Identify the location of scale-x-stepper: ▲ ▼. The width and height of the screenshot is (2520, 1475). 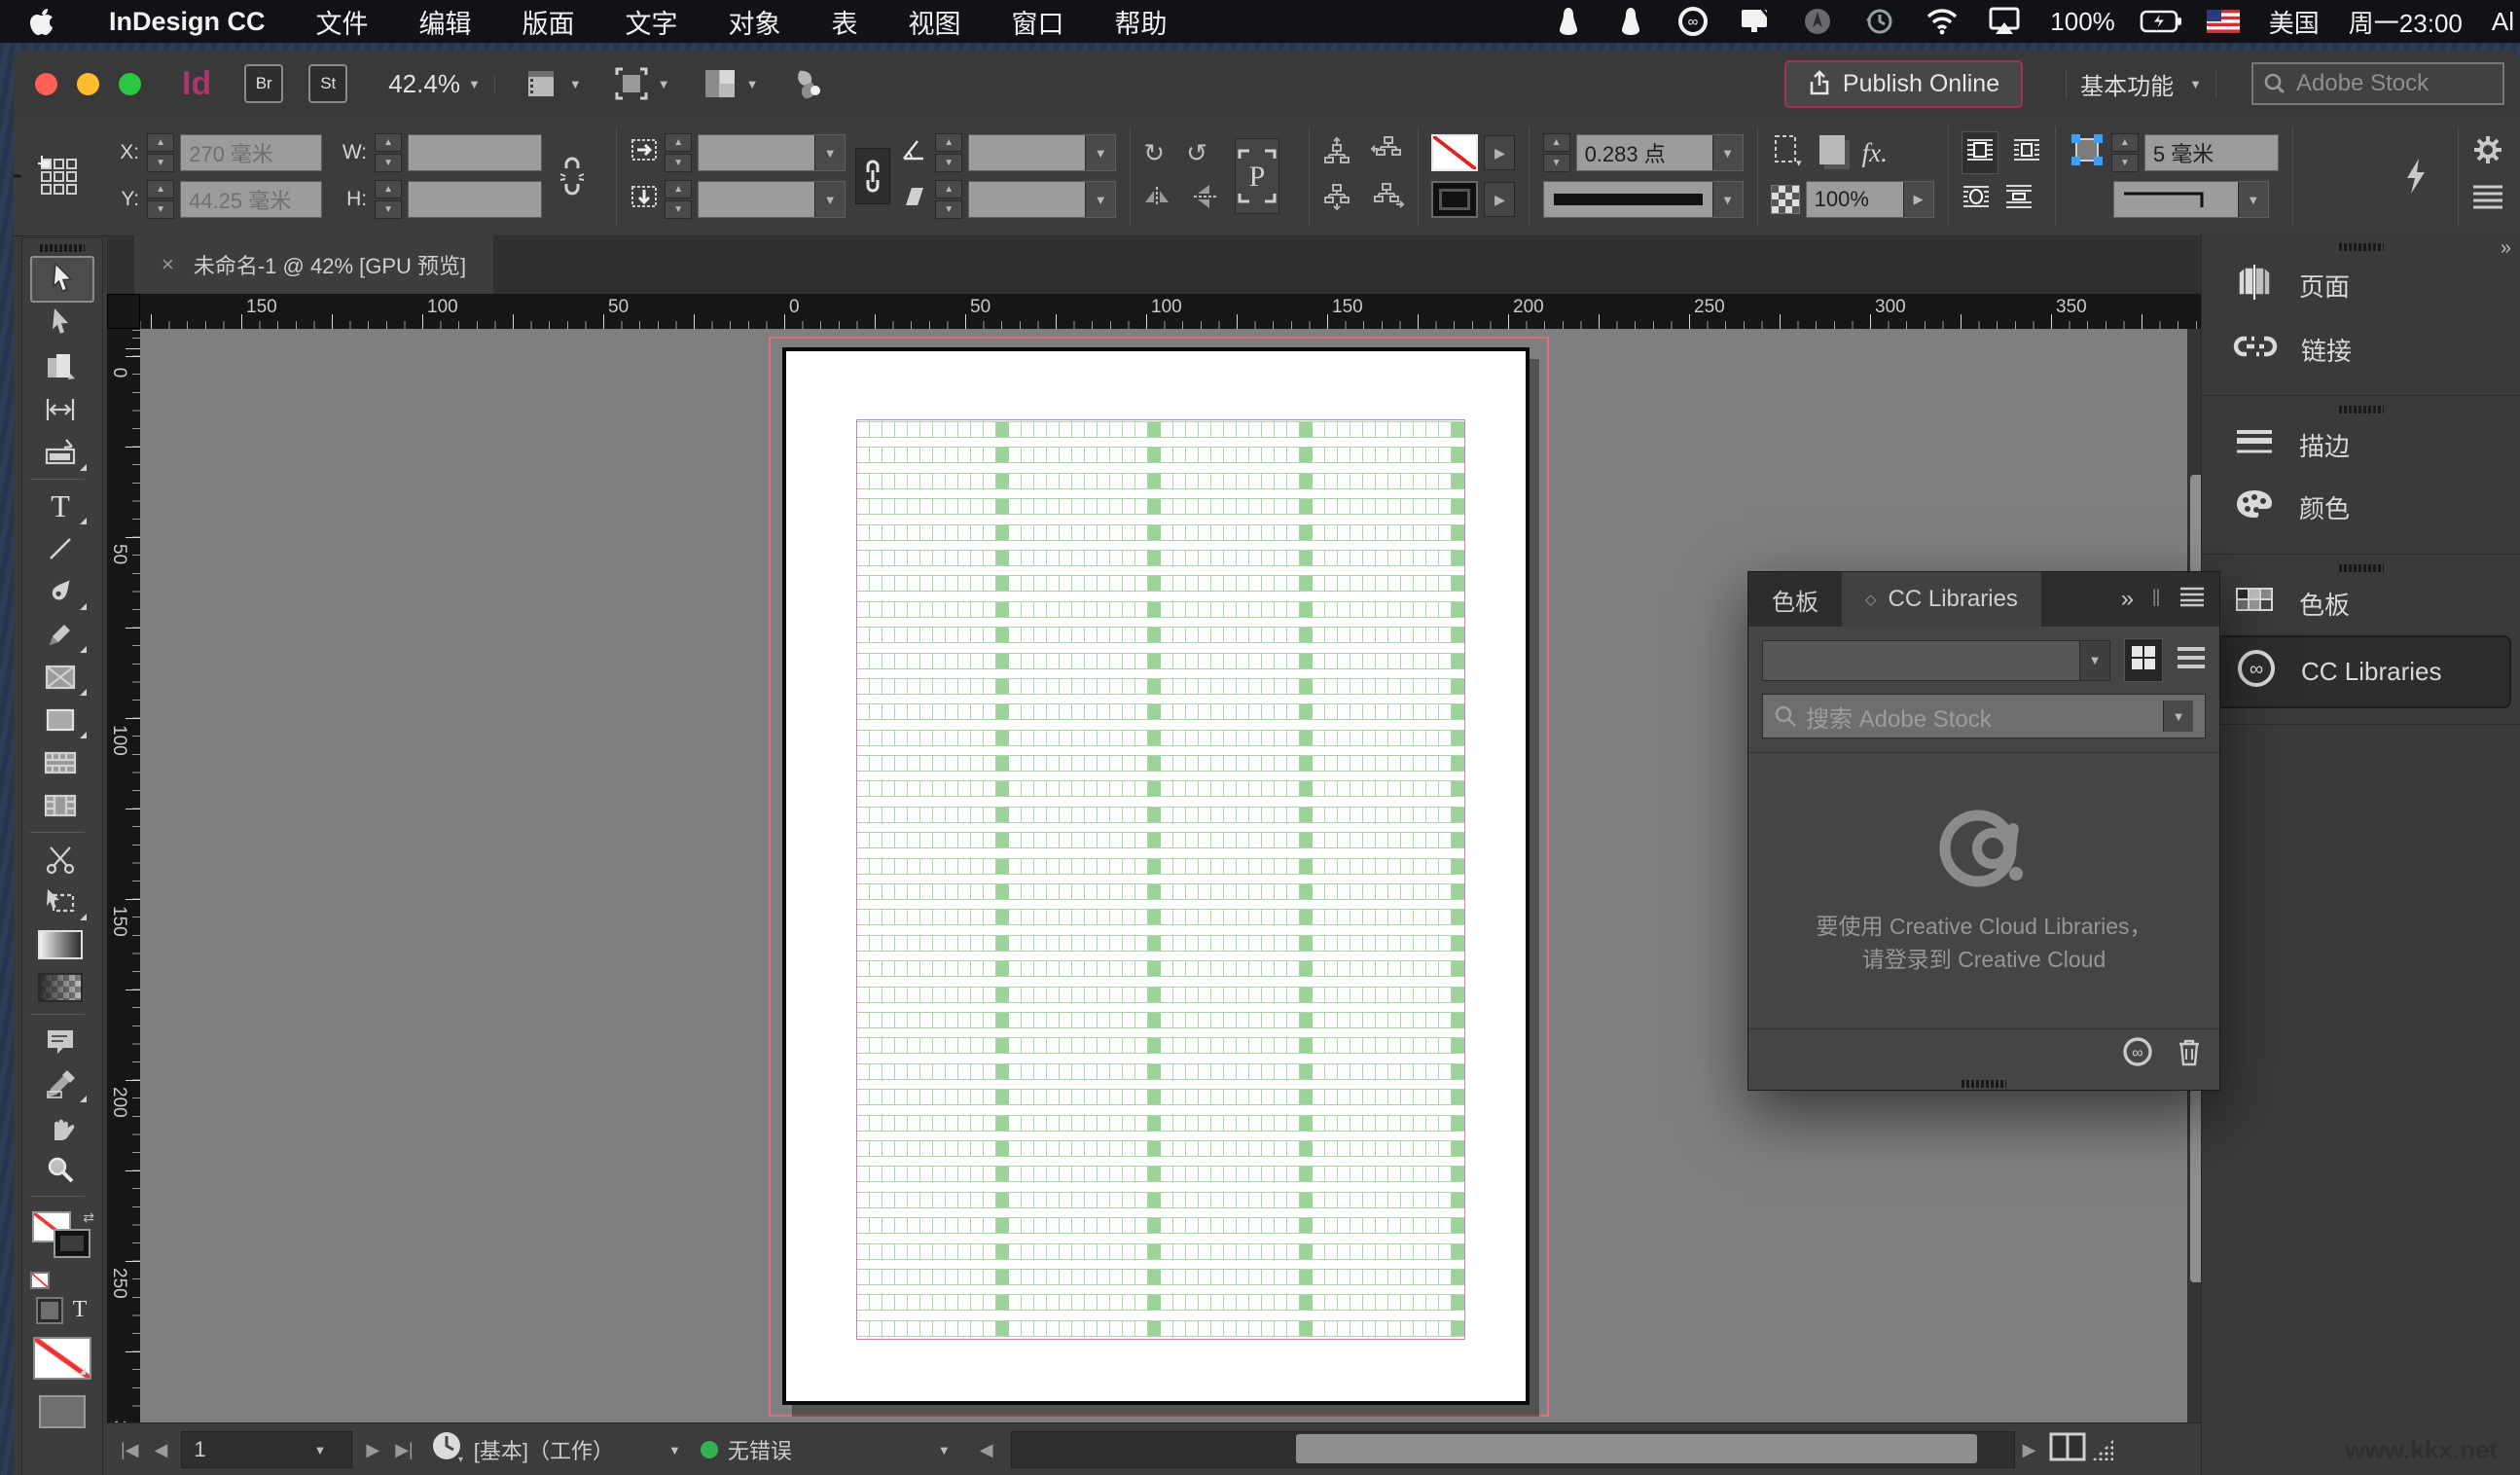
(679, 152).